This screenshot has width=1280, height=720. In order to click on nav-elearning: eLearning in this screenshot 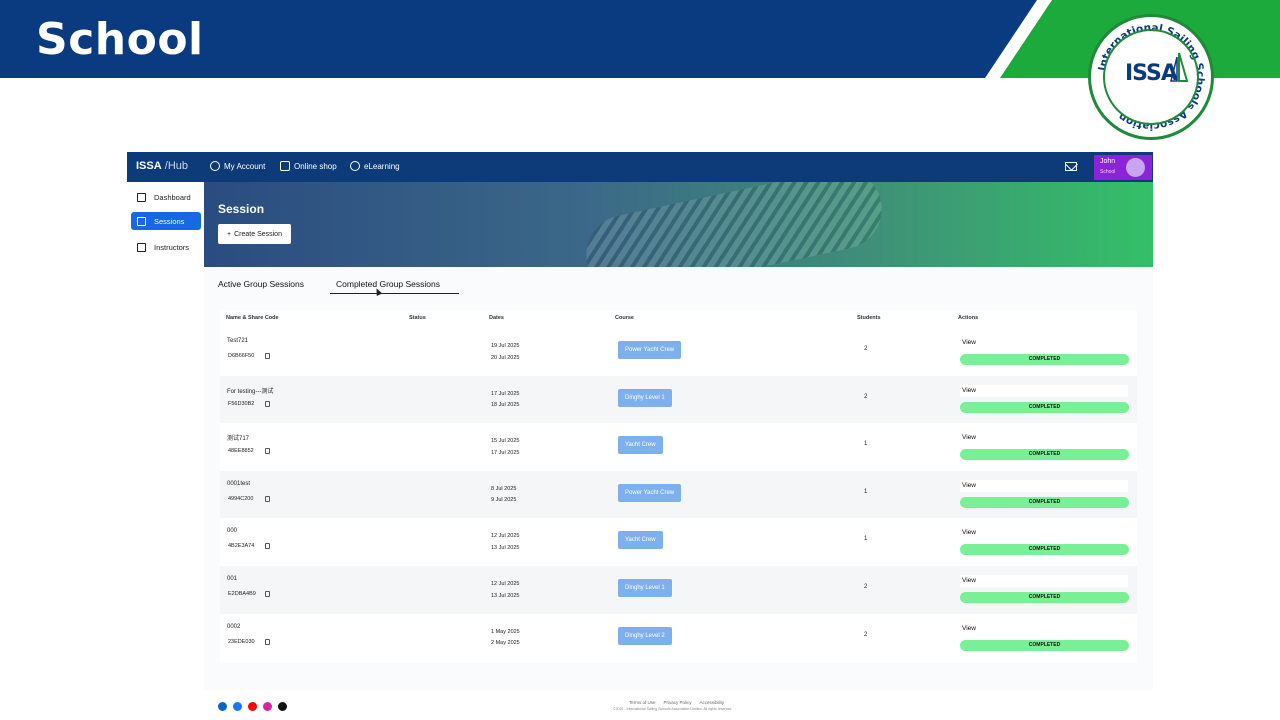, I will do `click(375, 166)`.